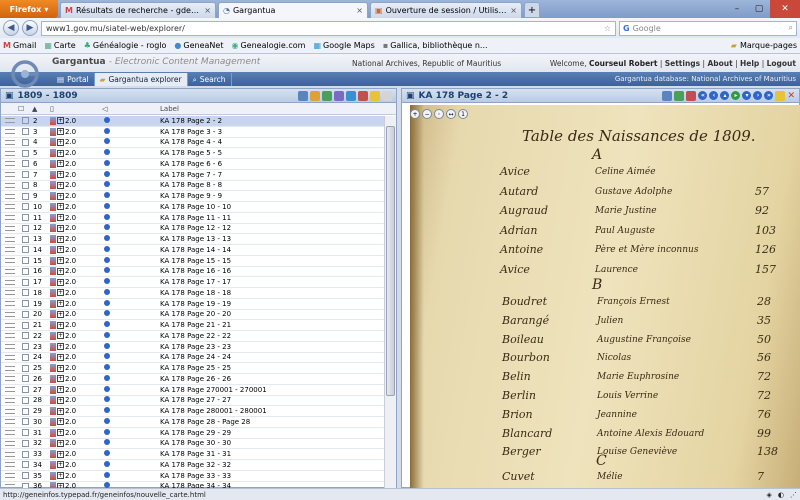  What do you see at coordinates (193, 132) in the screenshot?
I see `table-row: 3 +2.0 KA 178 Page 3 - 3` at bounding box center [193, 132].